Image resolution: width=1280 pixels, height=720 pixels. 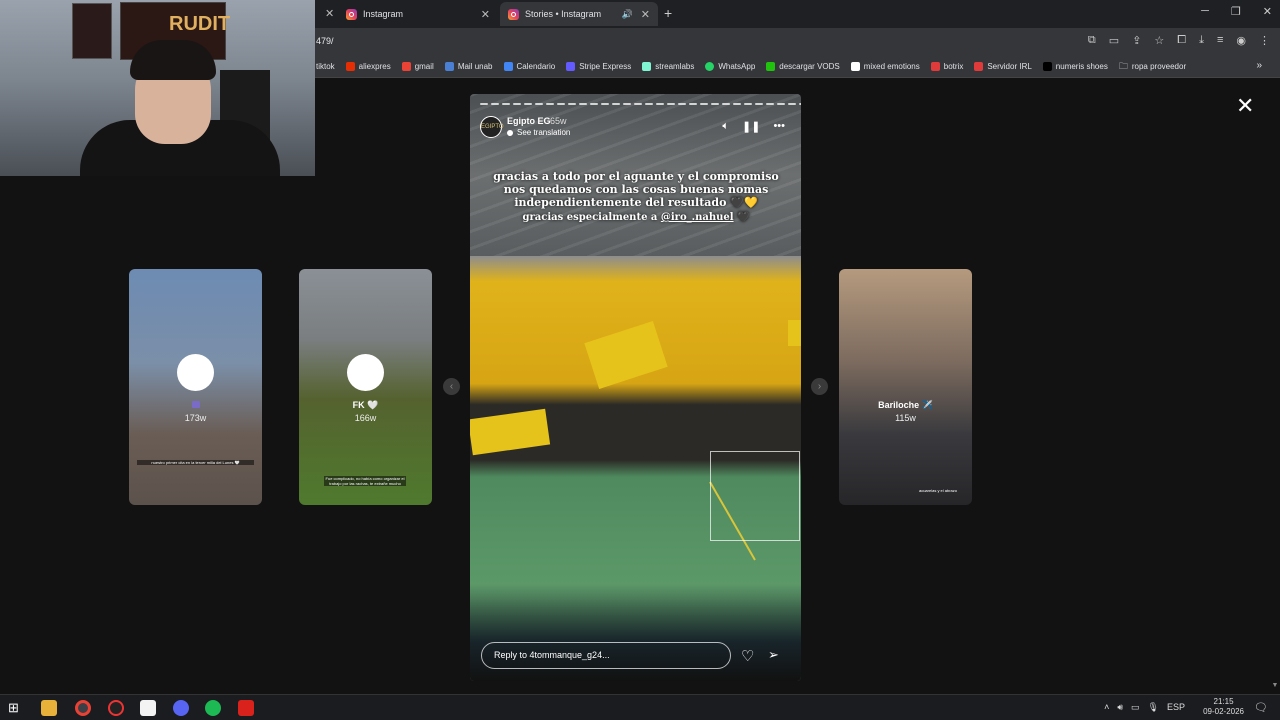 I want to click on bookmark-gmail: gmail, so click(x=417, y=66).